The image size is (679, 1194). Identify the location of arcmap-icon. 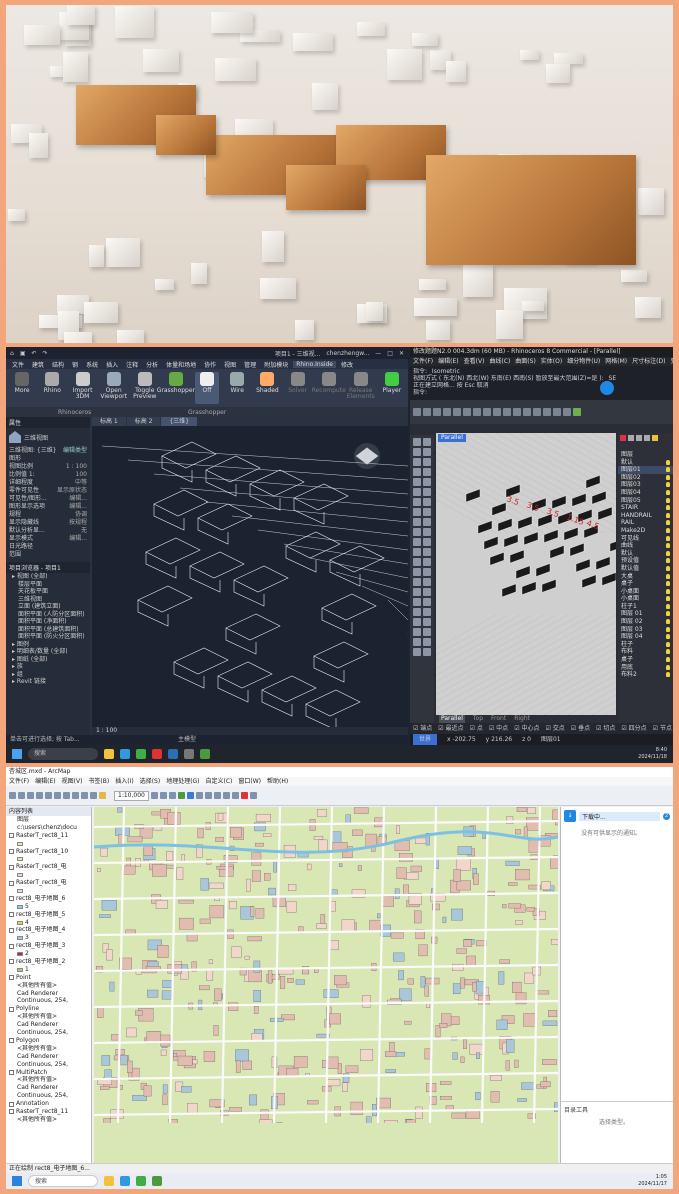
(205, 754).